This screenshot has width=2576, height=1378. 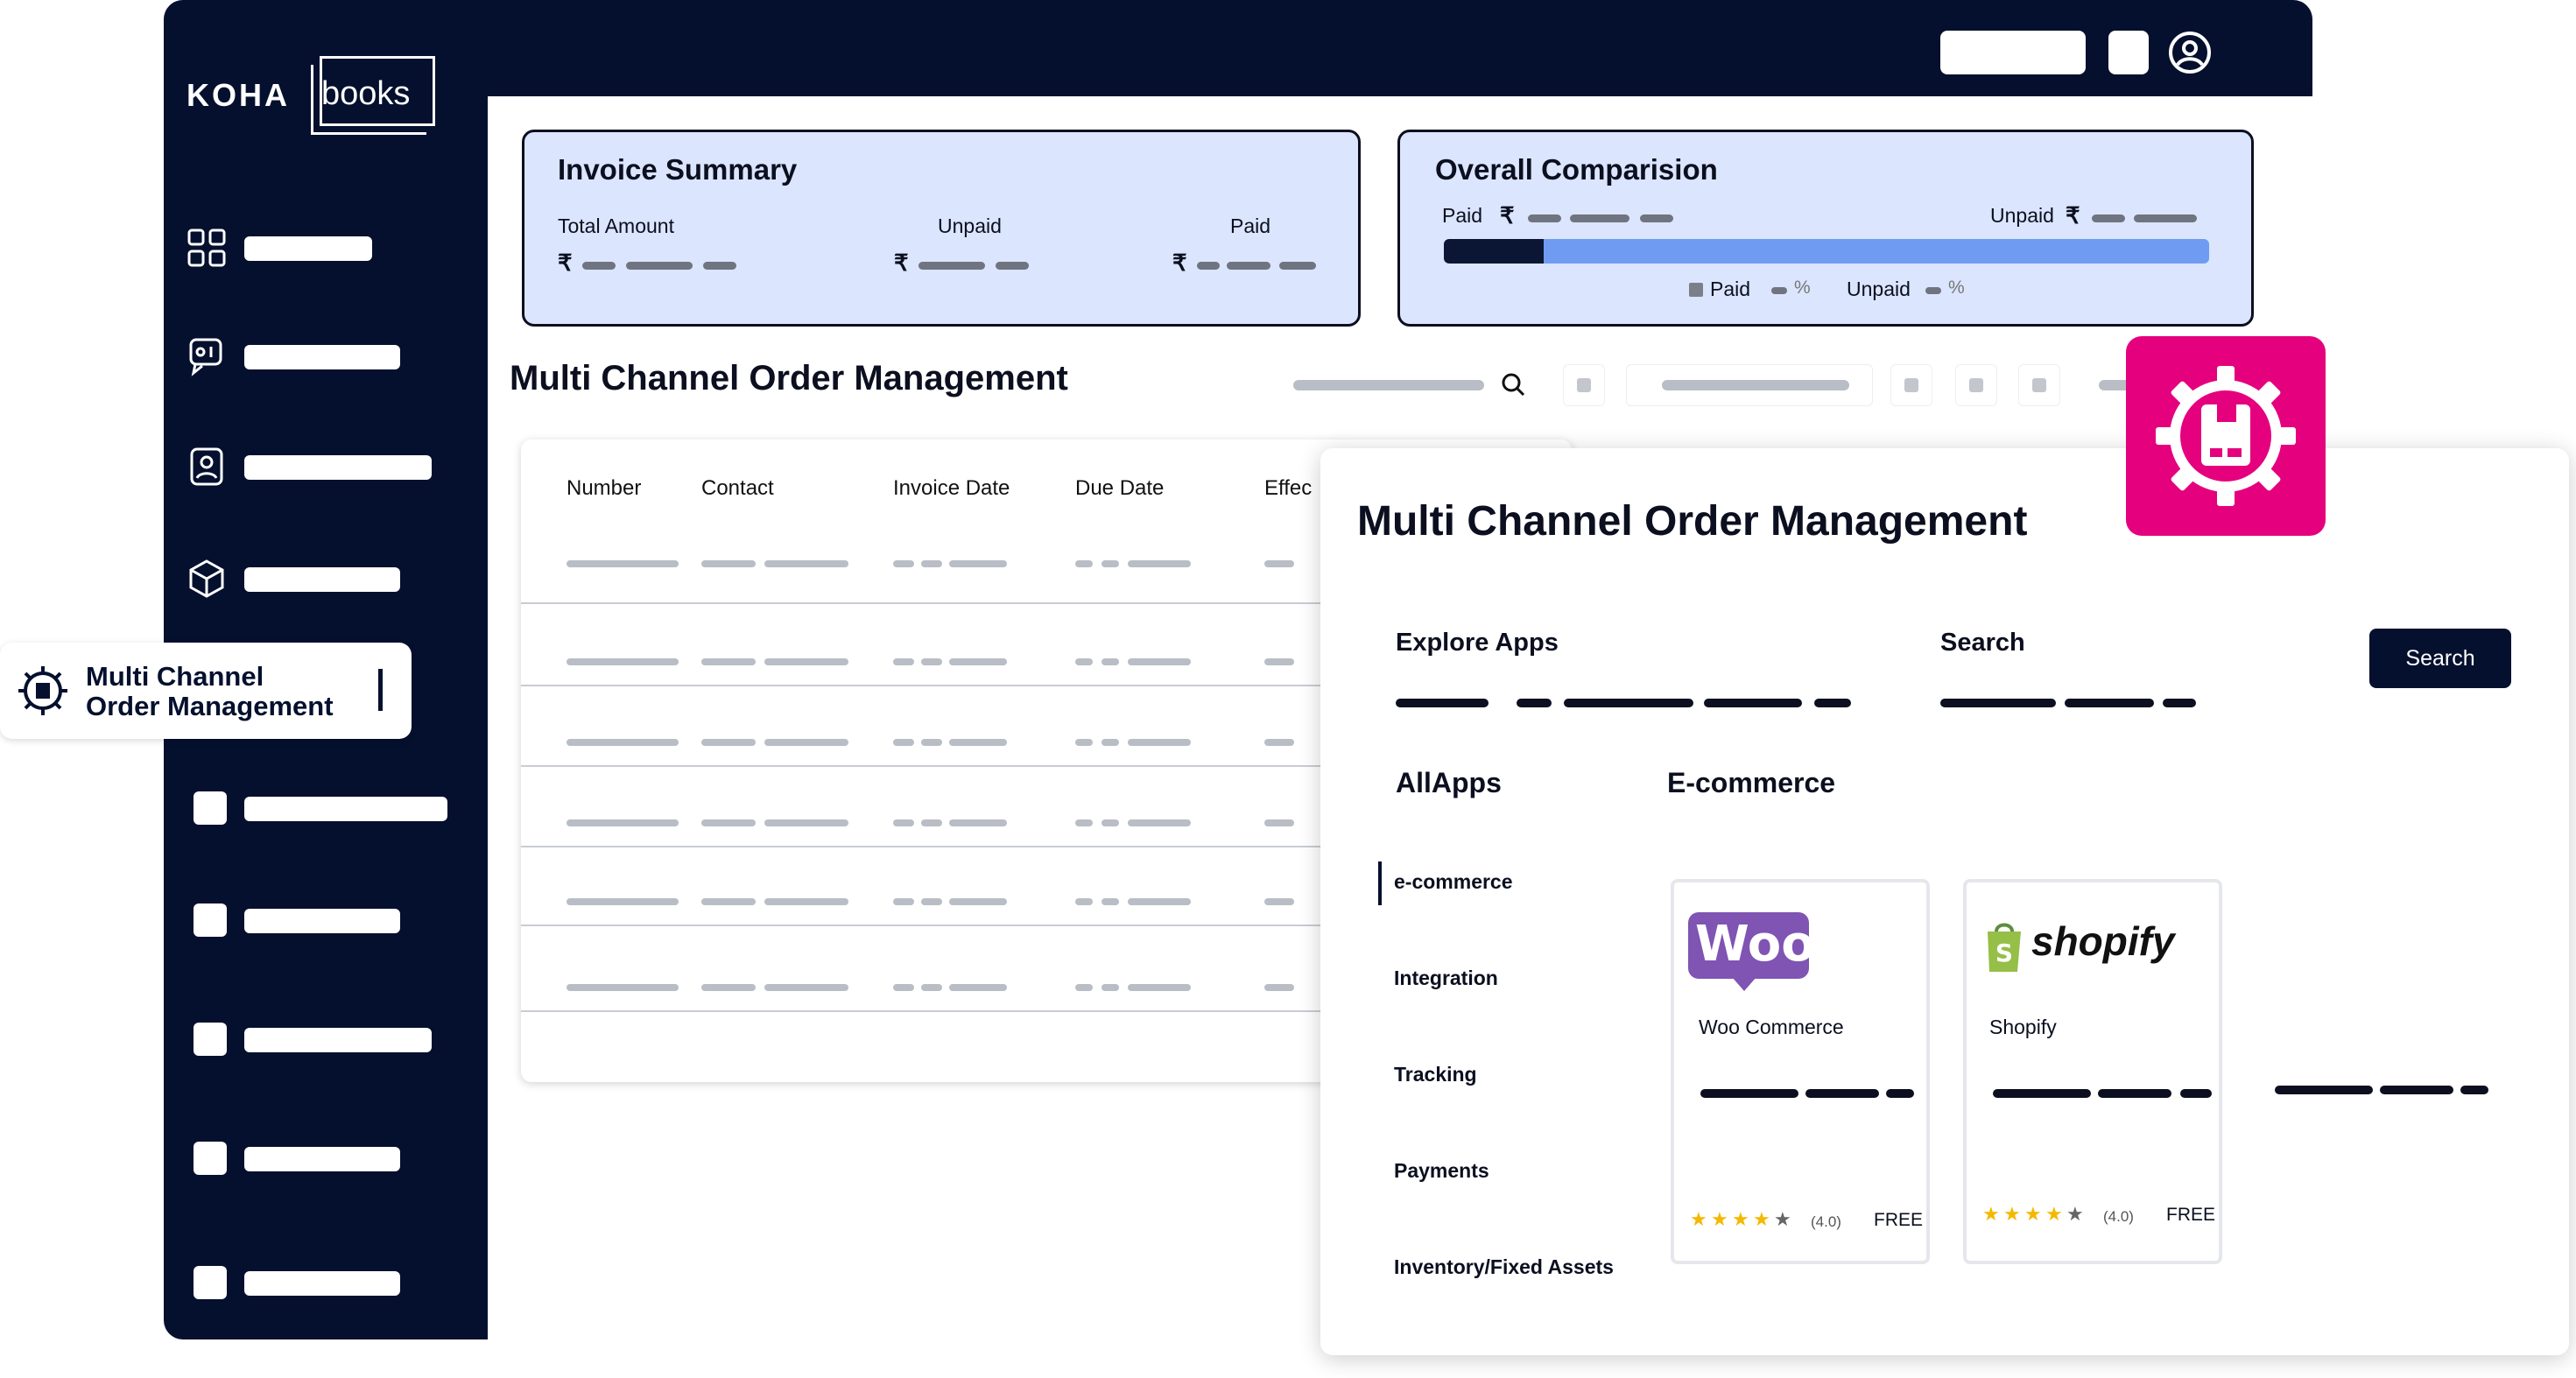 What do you see at coordinates (1380, 883) in the screenshot?
I see `active-category-indicator` at bounding box center [1380, 883].